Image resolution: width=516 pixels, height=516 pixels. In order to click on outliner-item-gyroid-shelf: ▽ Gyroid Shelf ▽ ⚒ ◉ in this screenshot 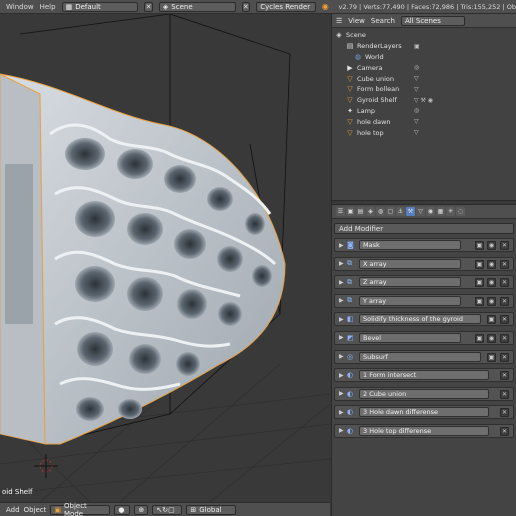, I will do `click(424, 100)`.